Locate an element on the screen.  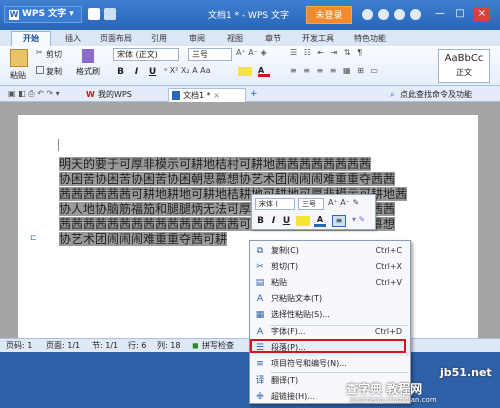
paste-button: 粘贴 is located at coordinates (18, 75).